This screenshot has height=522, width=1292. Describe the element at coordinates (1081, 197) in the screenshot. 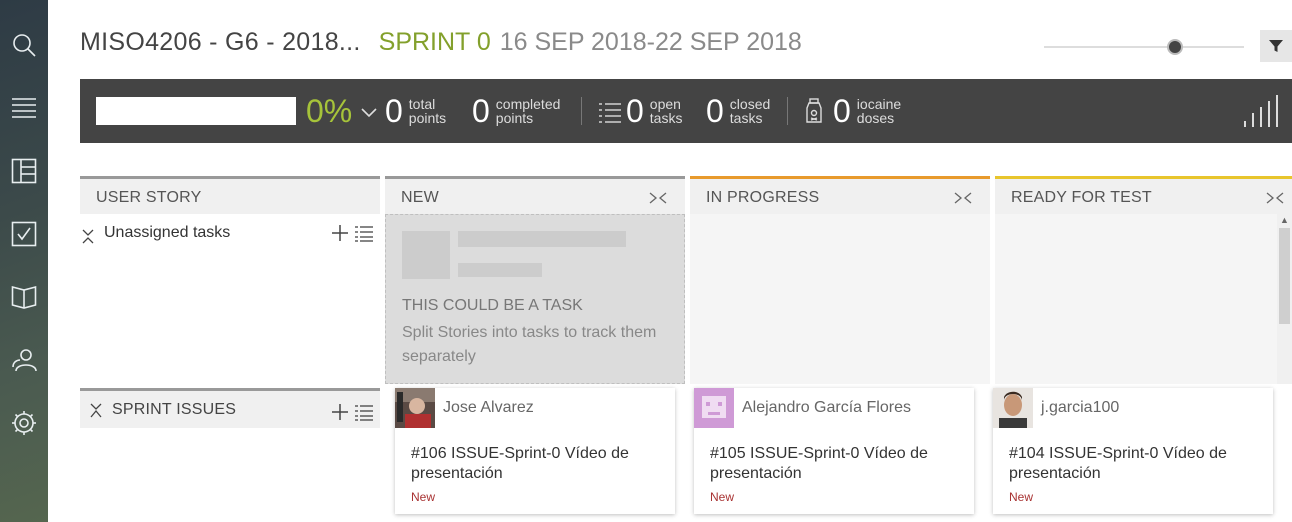

I see `column-title: READY FOR TEST` at that location.